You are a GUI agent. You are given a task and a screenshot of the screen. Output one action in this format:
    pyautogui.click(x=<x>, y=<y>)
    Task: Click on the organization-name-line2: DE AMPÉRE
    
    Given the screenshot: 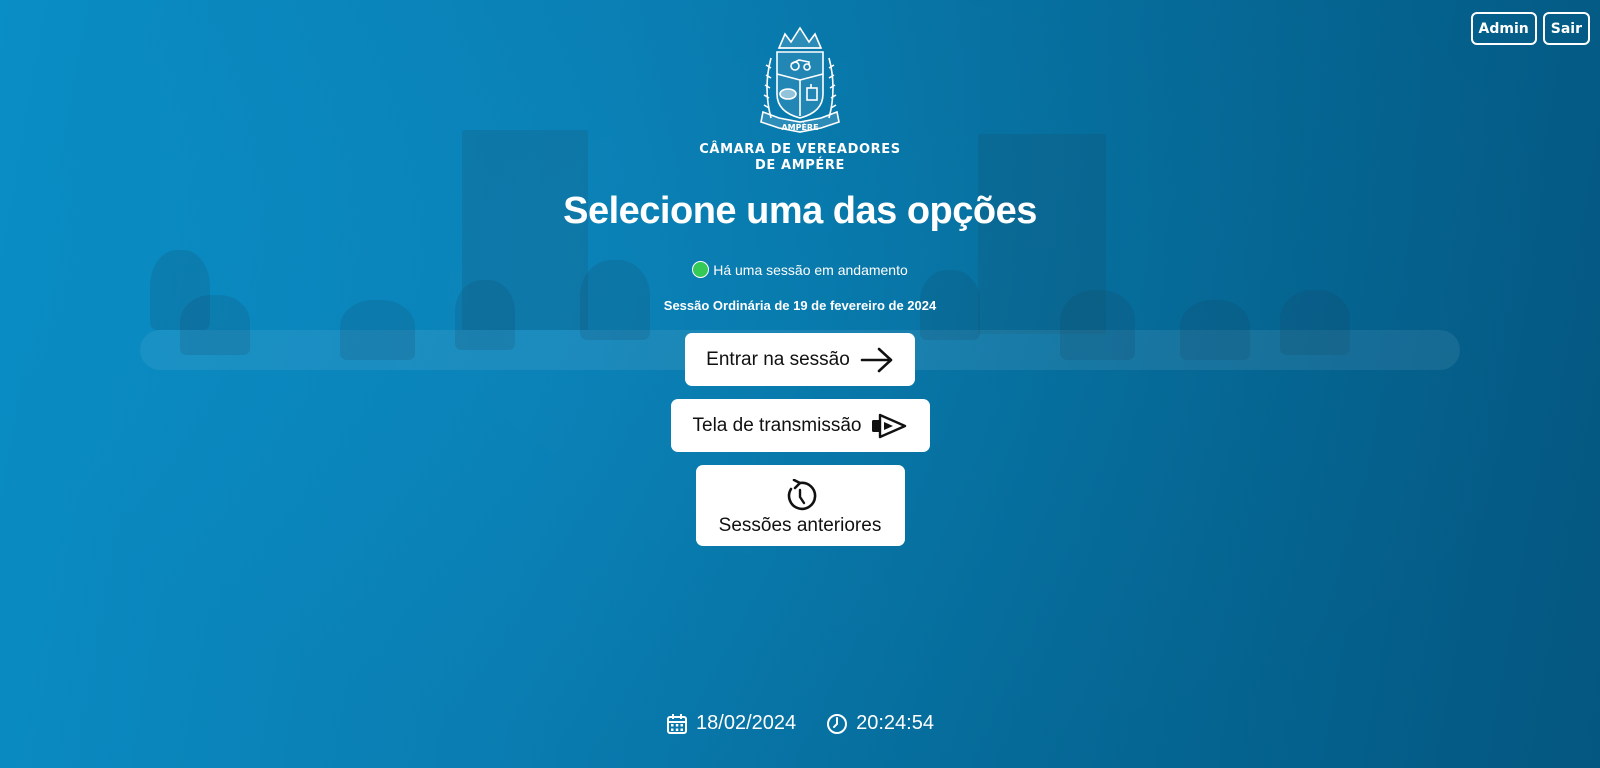 What is the action you would take?
    pyautogui.click(x=800, y=165)
    